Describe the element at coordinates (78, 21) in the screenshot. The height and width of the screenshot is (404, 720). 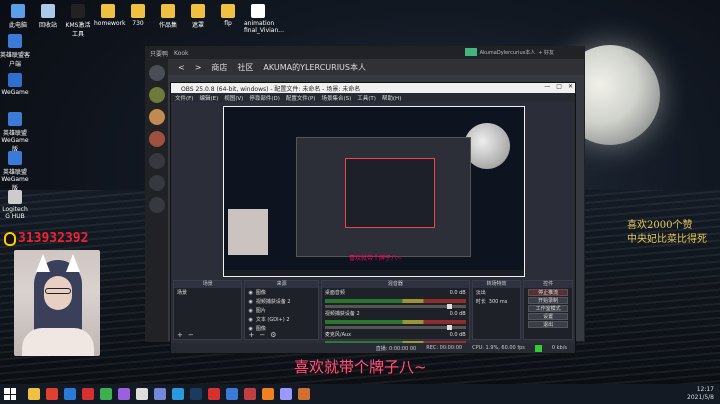
I see `desktop-icon: KMS激活工具` at that location.